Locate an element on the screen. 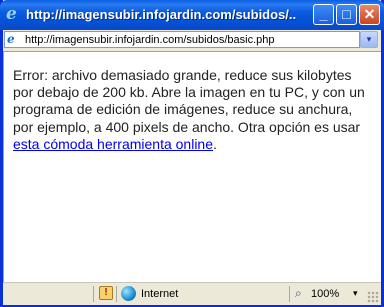 This screenshot has height=307, width=384. ie-logo-icon: e is located at coordinates (11, 14).